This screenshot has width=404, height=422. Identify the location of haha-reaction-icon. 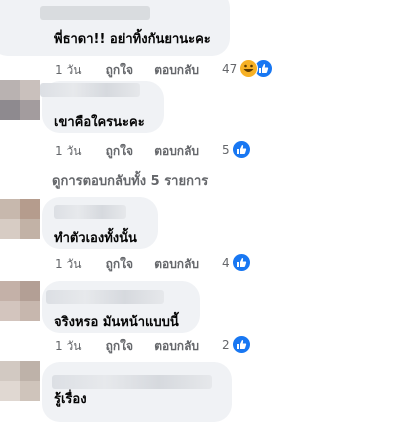
(249, 68).